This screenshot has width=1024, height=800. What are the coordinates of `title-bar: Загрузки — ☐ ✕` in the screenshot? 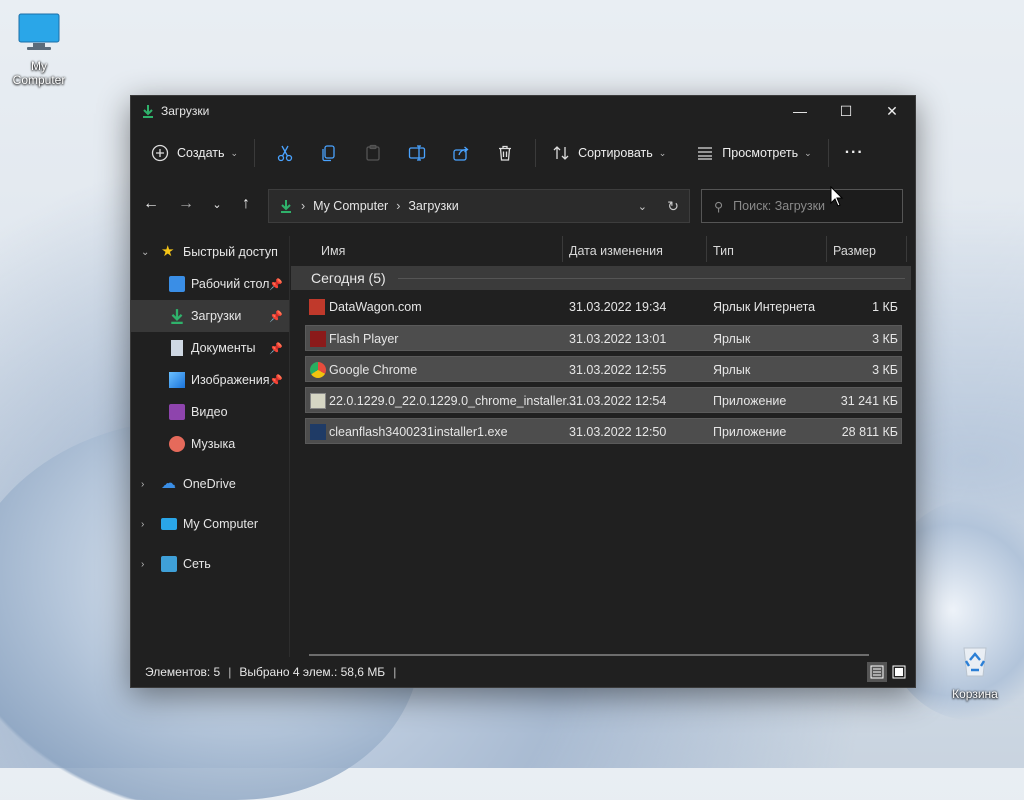 It's located at (523, 111).